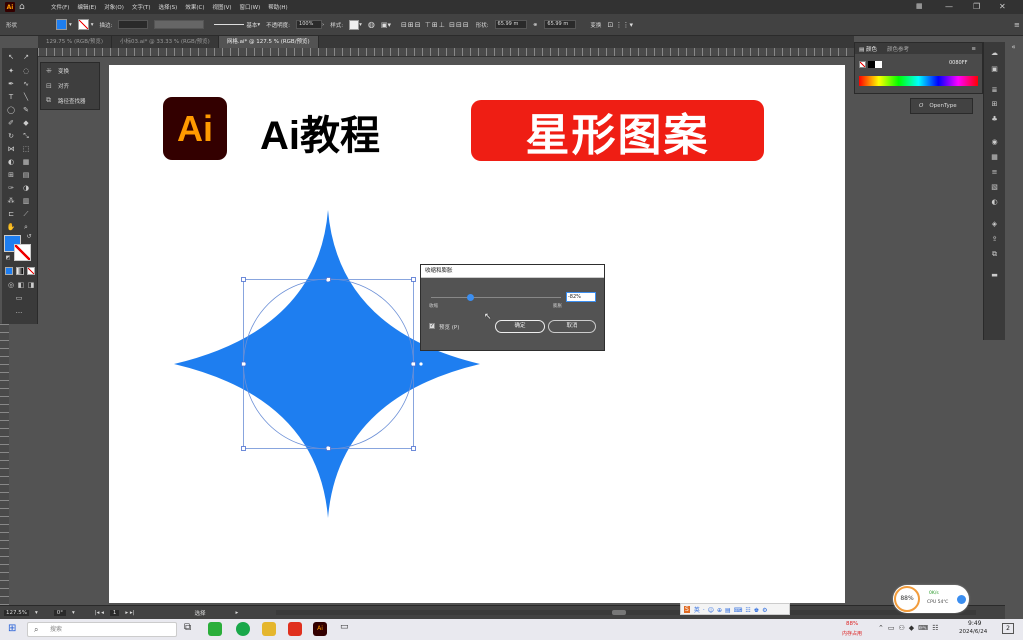 The width and height of the screenshot is (1023, 640). I want to click on arrange-documents-icon: ▦, so click(919, 6).